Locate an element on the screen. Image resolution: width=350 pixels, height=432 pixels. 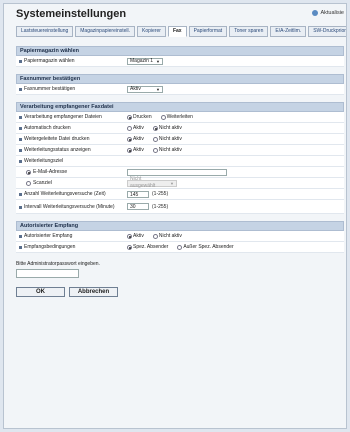
section-heading: Autorisierter Empfang is located at coordinates (180, 226).